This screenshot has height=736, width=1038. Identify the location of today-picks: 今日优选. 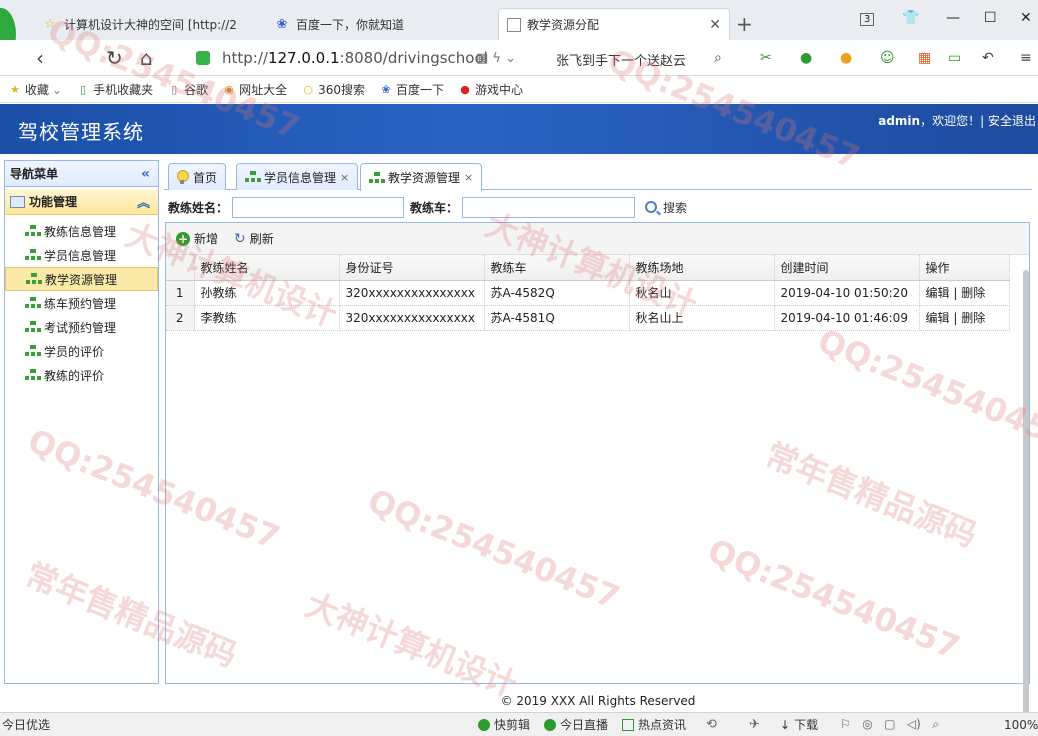
(26, 724).